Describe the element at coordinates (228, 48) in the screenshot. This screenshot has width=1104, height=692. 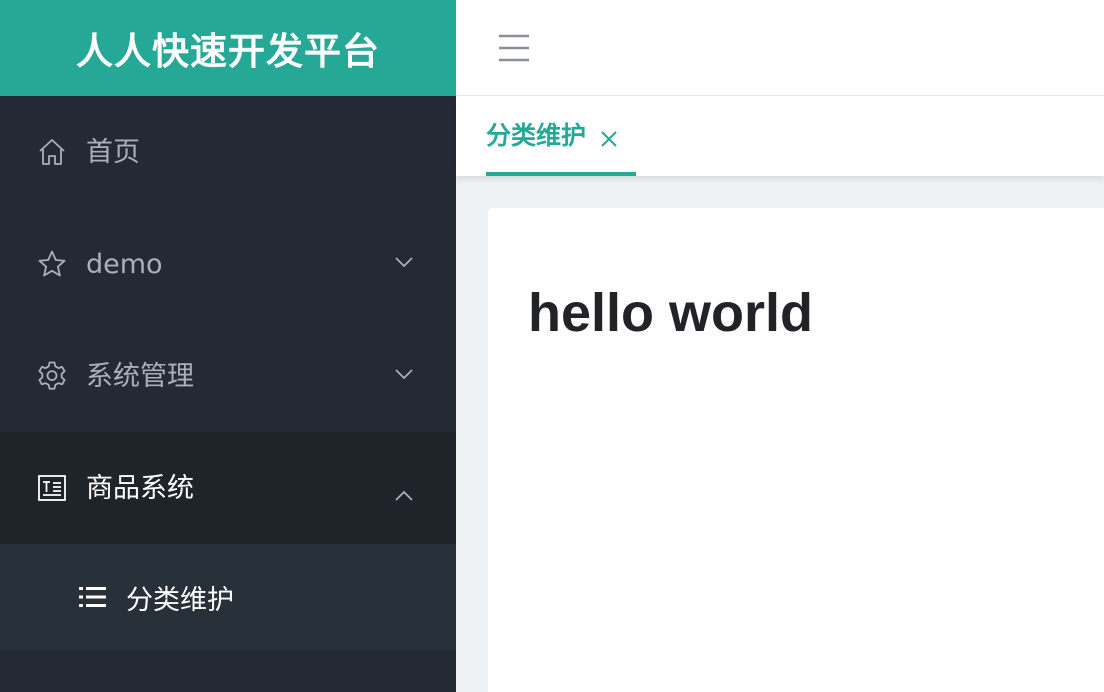
I see `brand-title: 人人快速开发平台` at that location.